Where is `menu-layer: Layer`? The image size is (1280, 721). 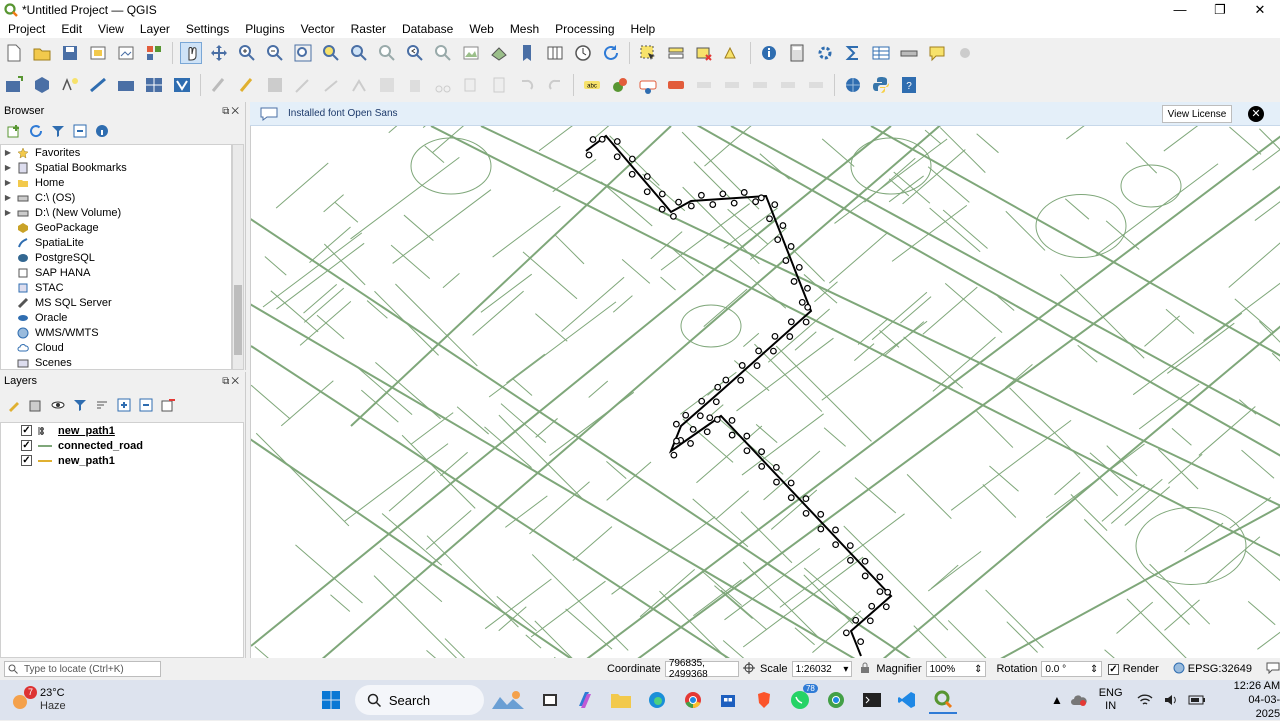
menu-layer: Layer is located at coordinates (155, 29).